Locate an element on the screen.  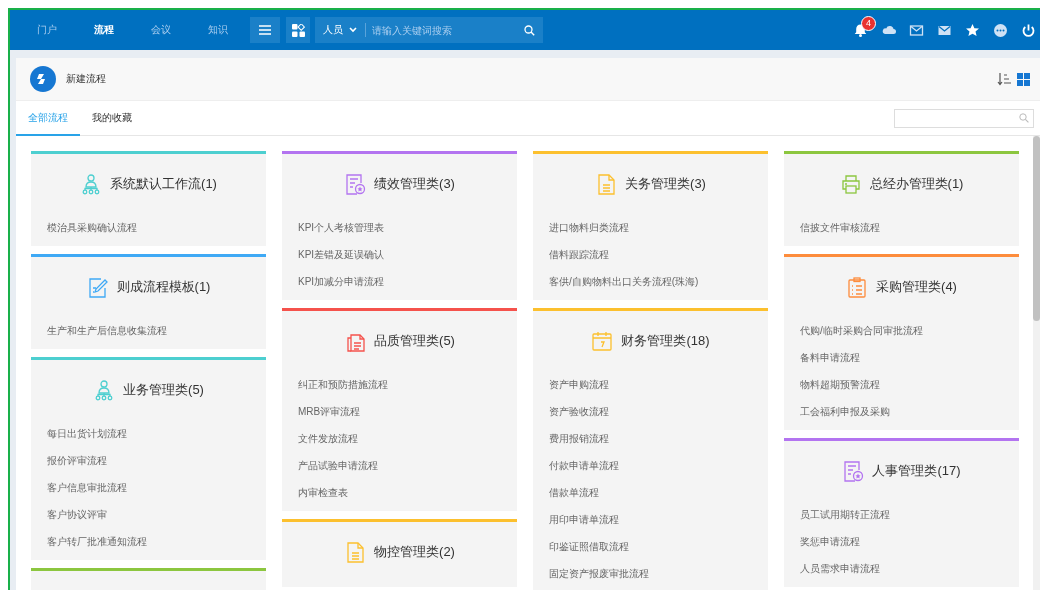
process-link: 内审检查表 is located at coordinates (399, 492).